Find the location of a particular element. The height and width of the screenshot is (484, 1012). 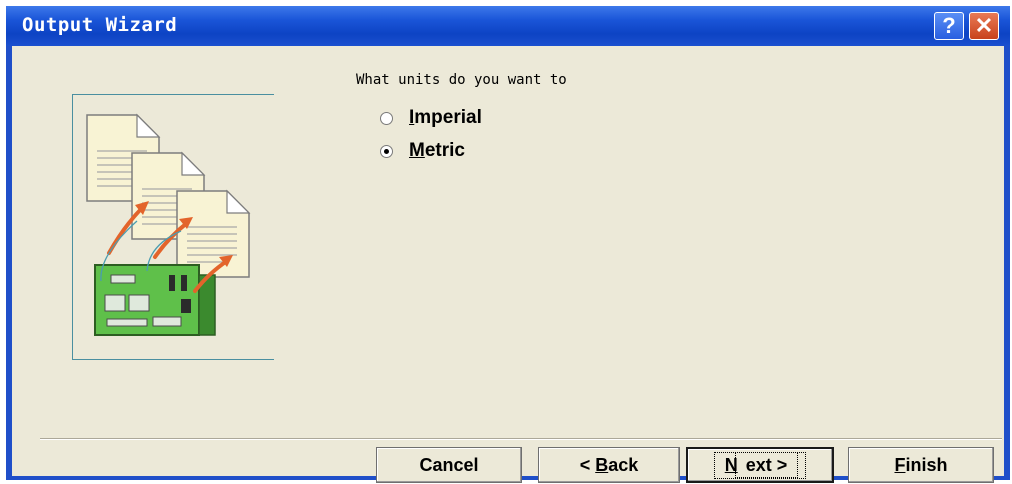

imperial-radio is located at coordinates (386, 118).